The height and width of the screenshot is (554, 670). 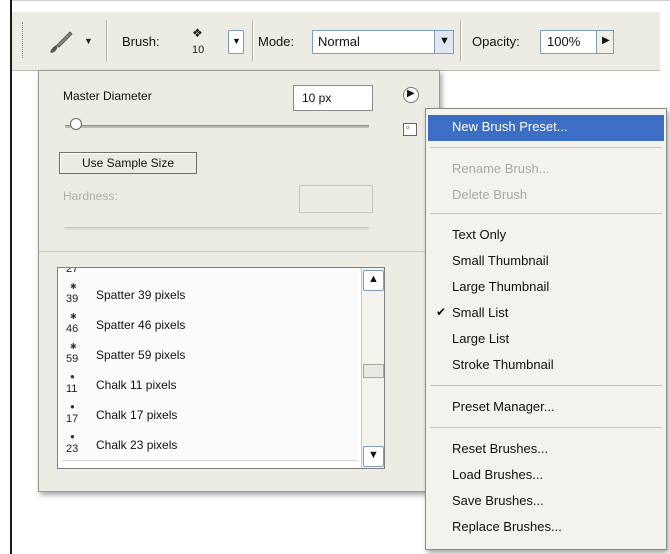 I want to click on menu-item-delete-brush: Delete Brush, so click(x=546, y=196).